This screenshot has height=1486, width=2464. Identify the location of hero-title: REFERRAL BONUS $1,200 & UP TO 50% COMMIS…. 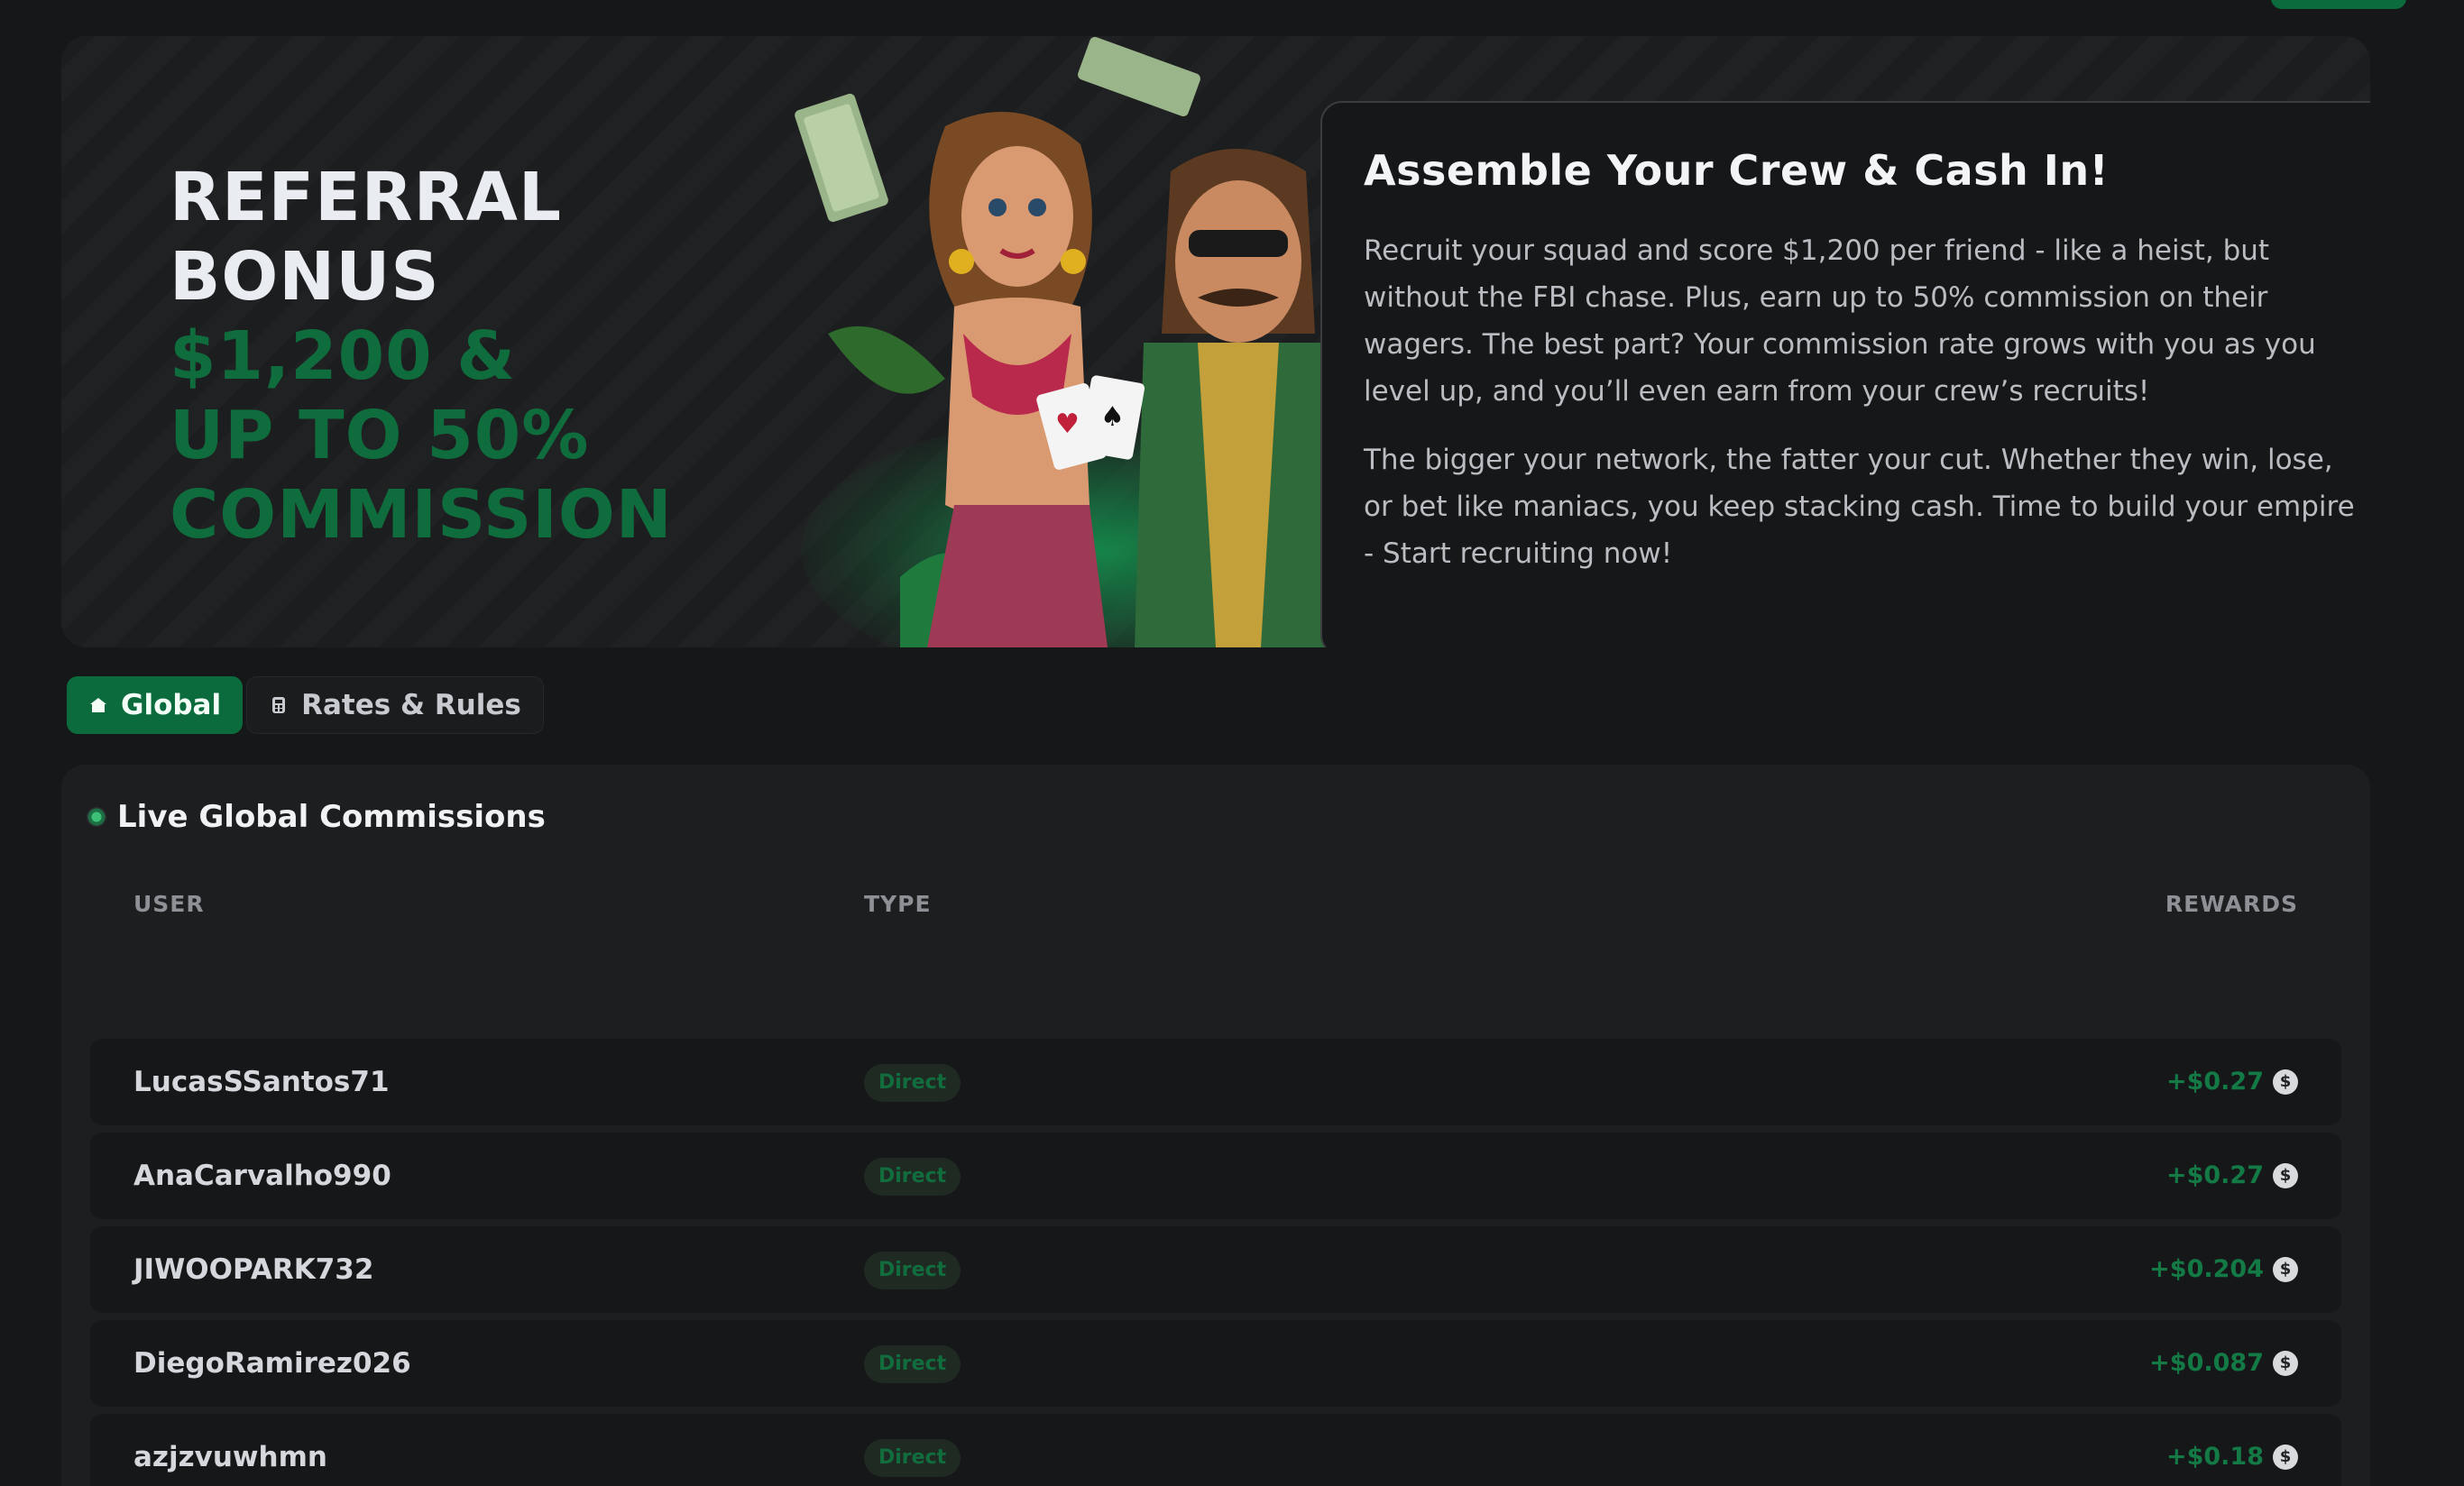
(422, 356).